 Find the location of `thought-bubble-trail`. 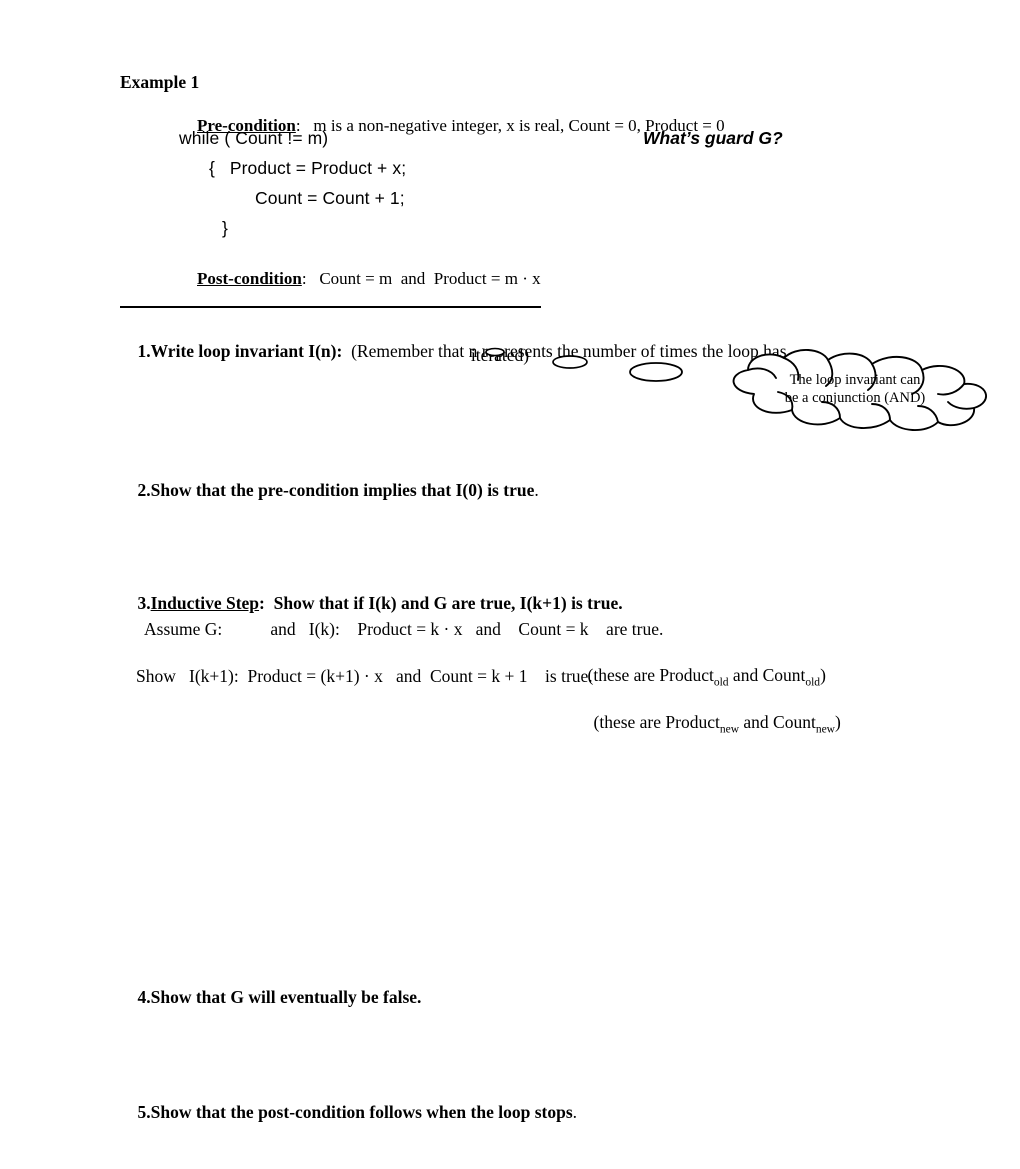

thought-bubble-trail is located at coordinates (584, 364).